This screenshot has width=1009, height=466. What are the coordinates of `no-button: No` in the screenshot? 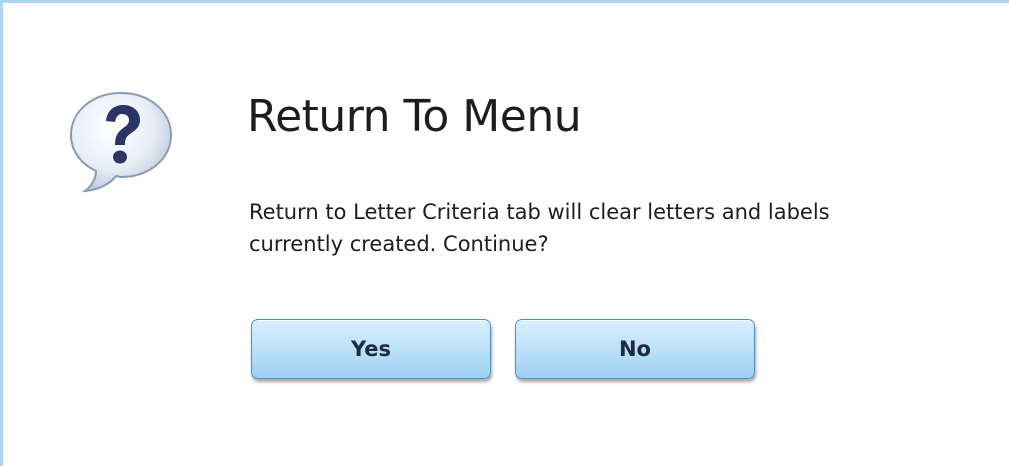 It's located at (635, 349).